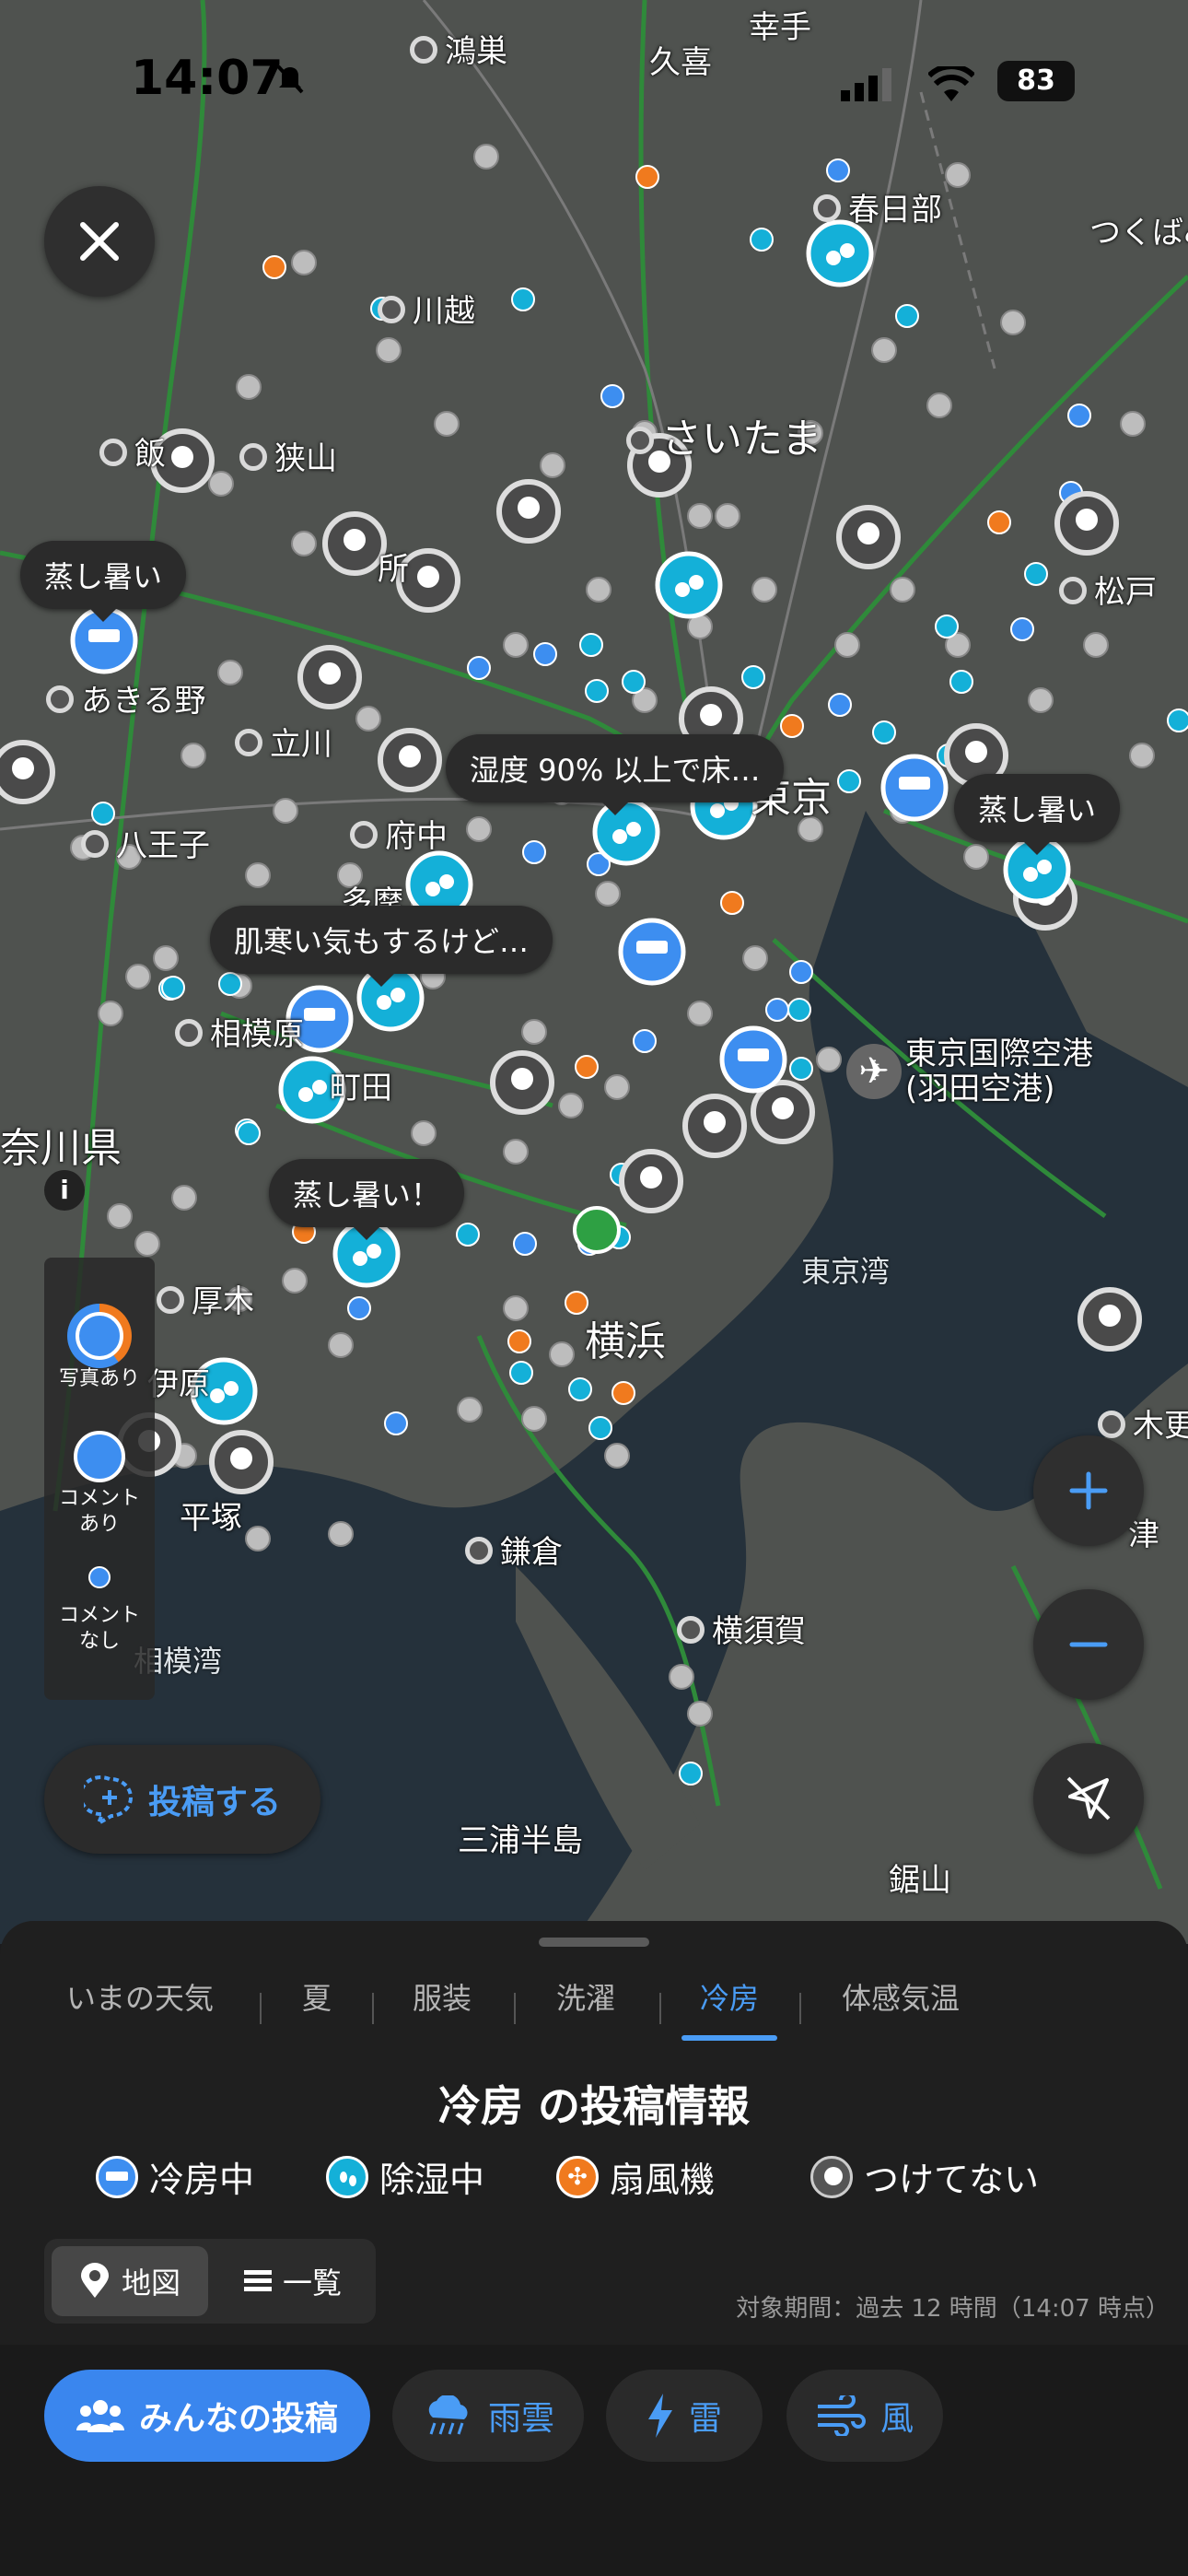 The image size is (1188, 2576). Describe the element at coordinates (659, 2416) in the screenshot. I see `lightning-icon` at that location.